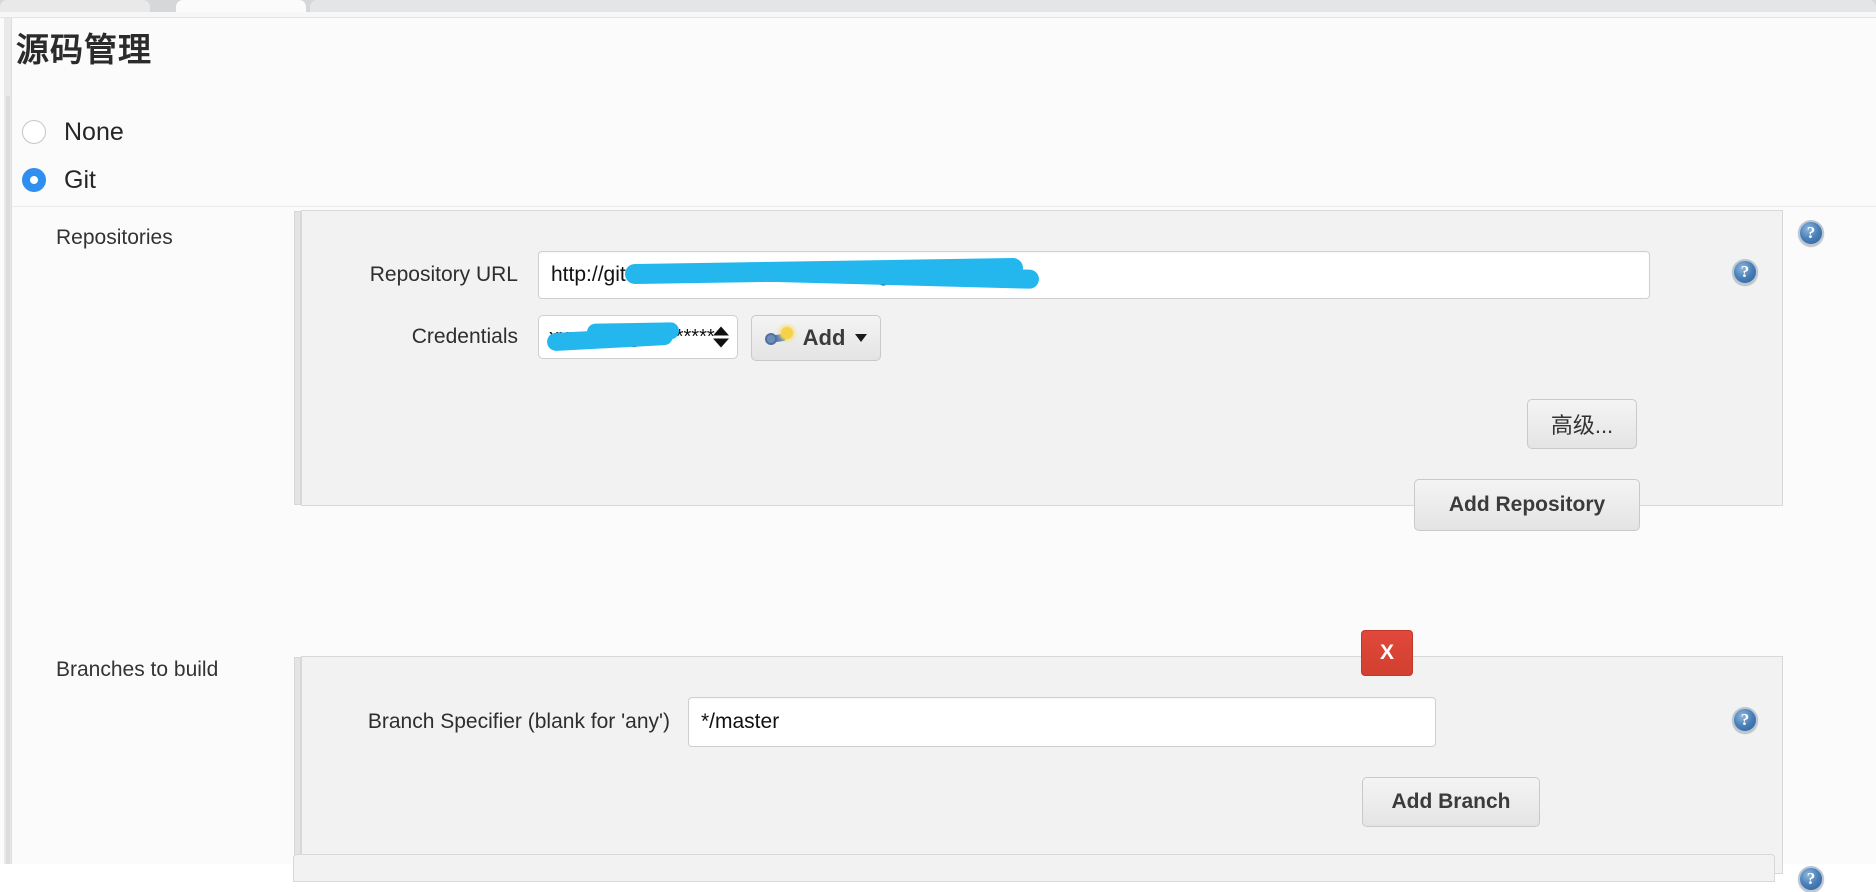 The image size is (1876, 892). I want to click on chevron-down-icon, so click(861, 338).